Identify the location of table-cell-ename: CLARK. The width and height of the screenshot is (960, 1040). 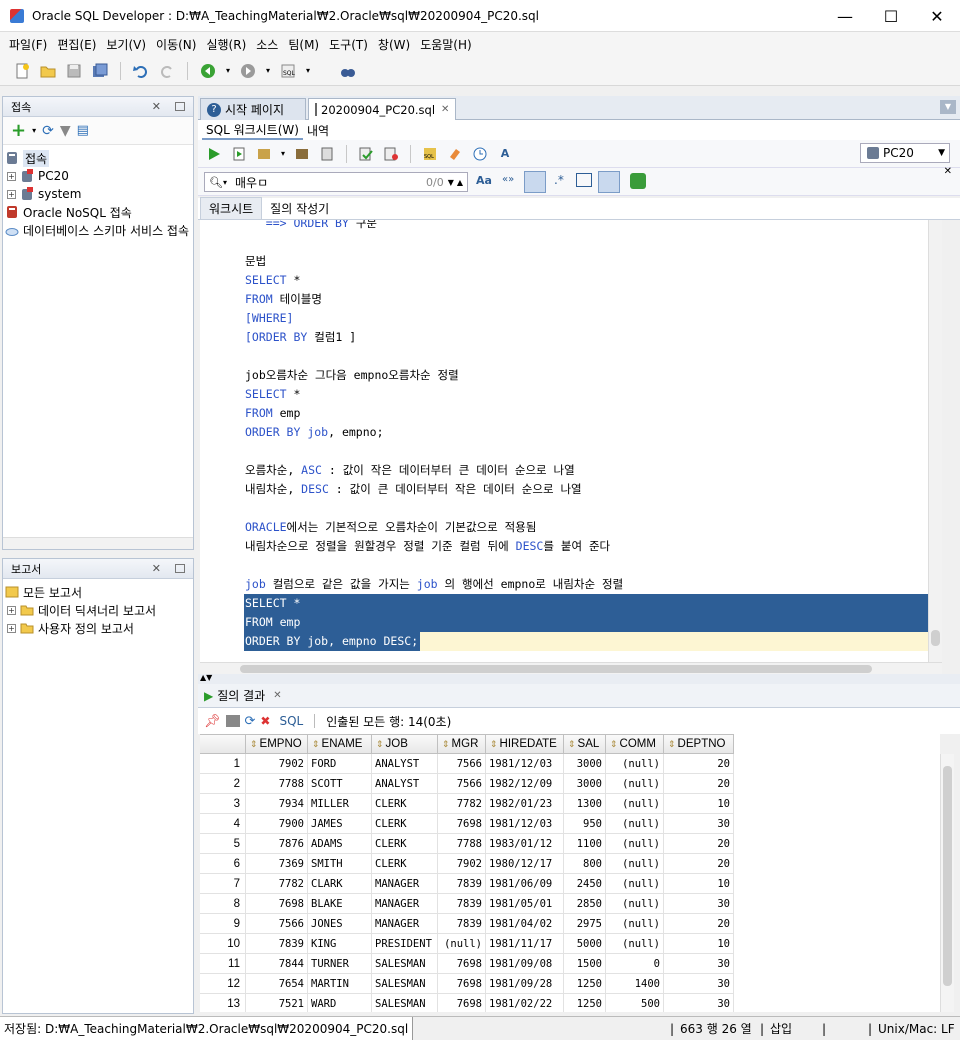
(340, 884).